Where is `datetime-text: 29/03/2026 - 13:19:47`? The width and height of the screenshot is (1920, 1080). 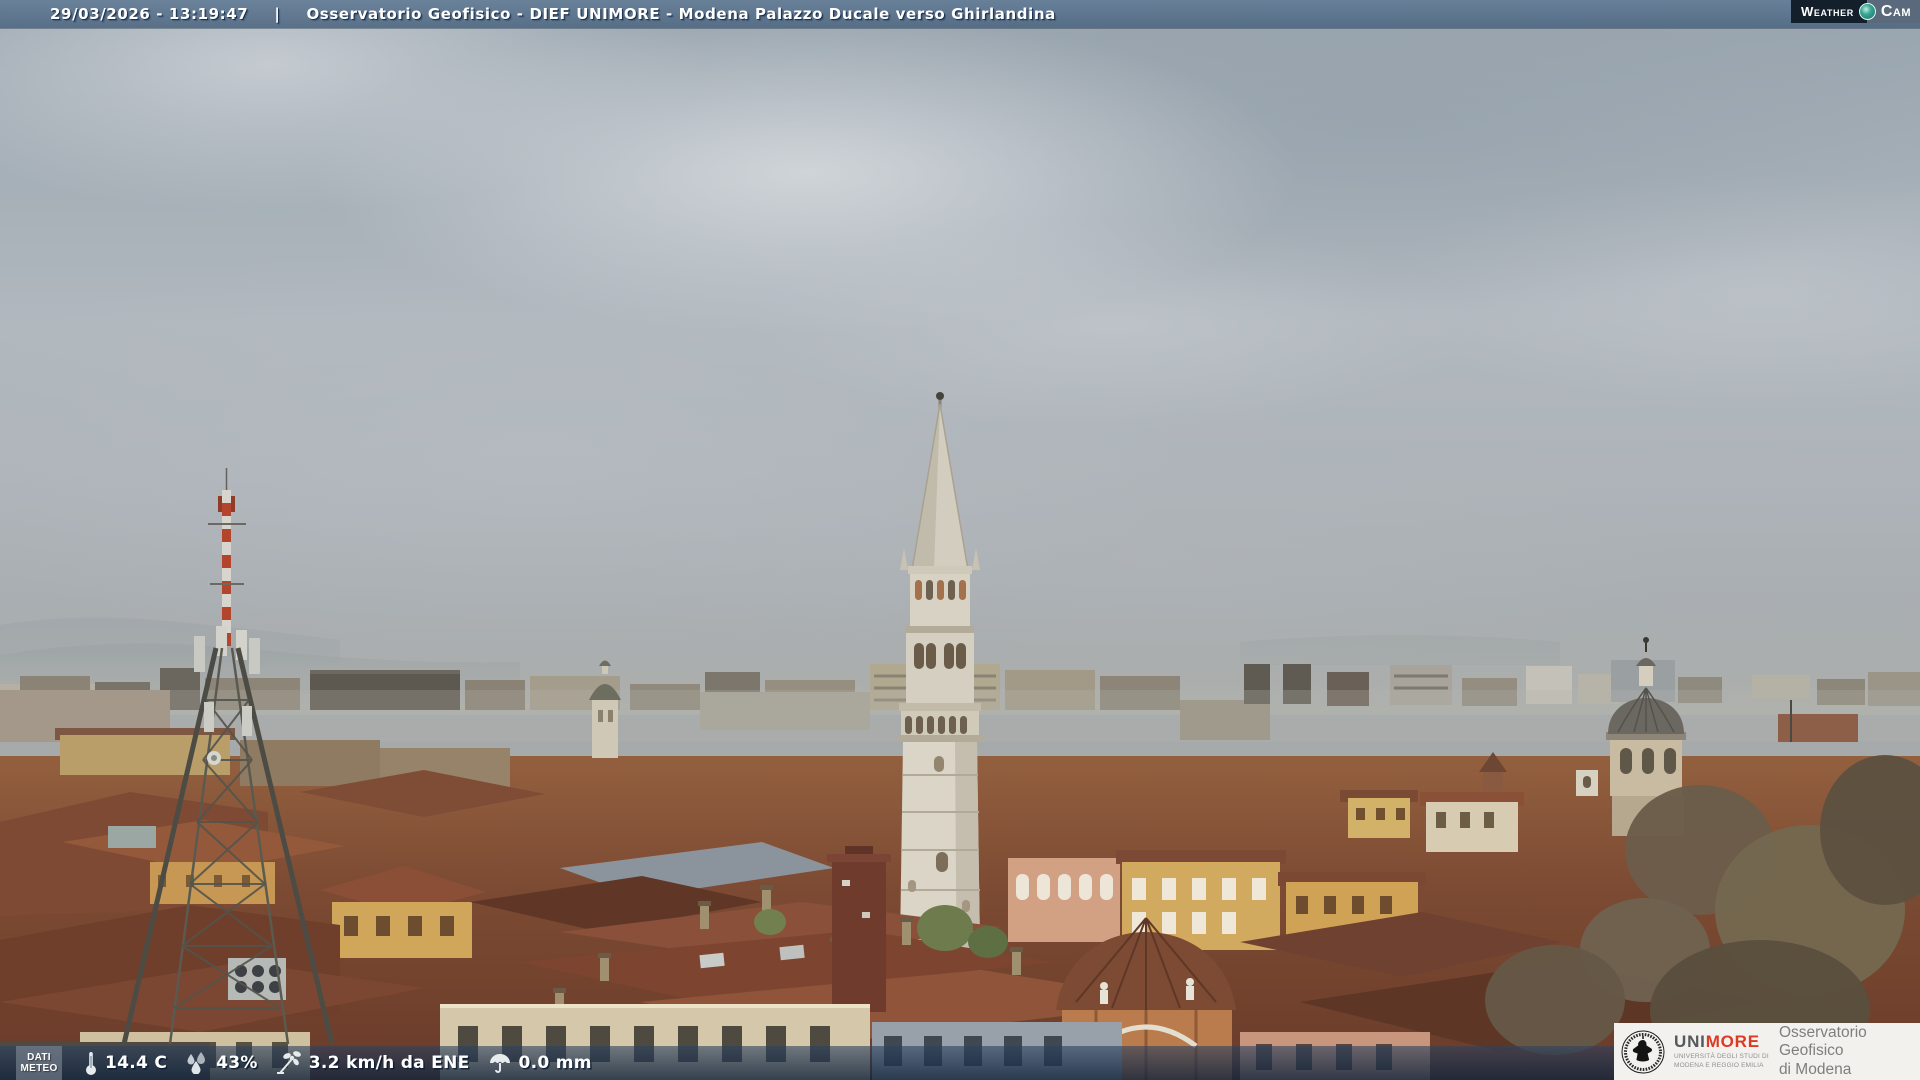 datetime-text: 29/03/2026 - 13:19:47 is located at coordinates (149, 14).